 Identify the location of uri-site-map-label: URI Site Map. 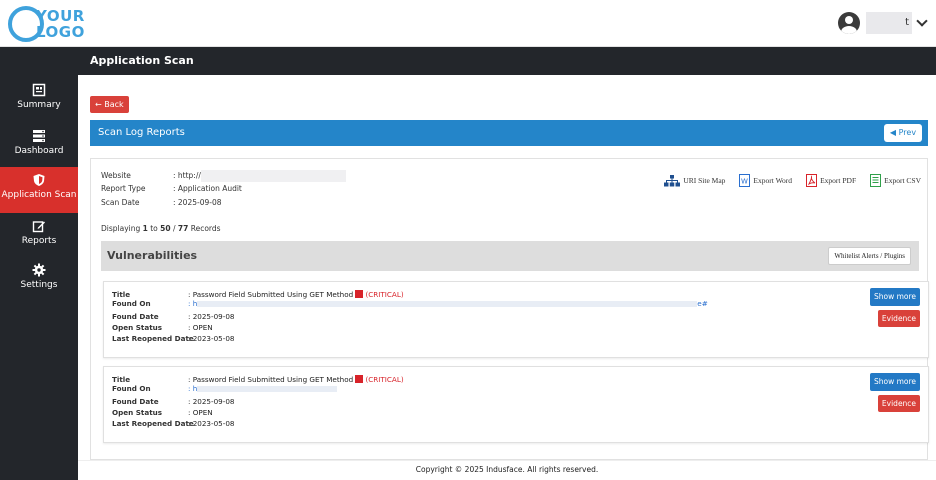
(704, 180).